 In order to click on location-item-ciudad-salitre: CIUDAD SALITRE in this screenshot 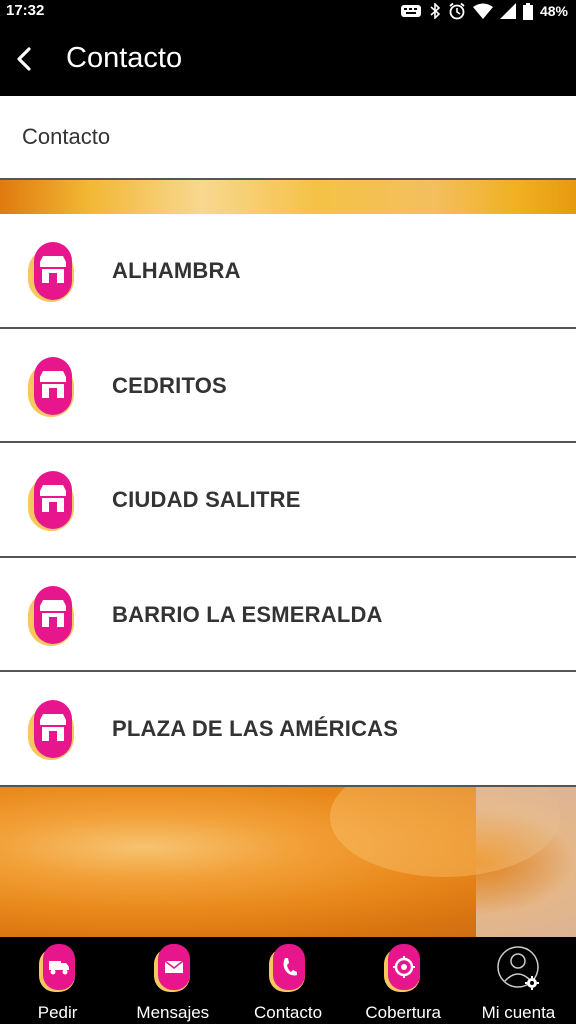, I will do `click(288, 500)`.